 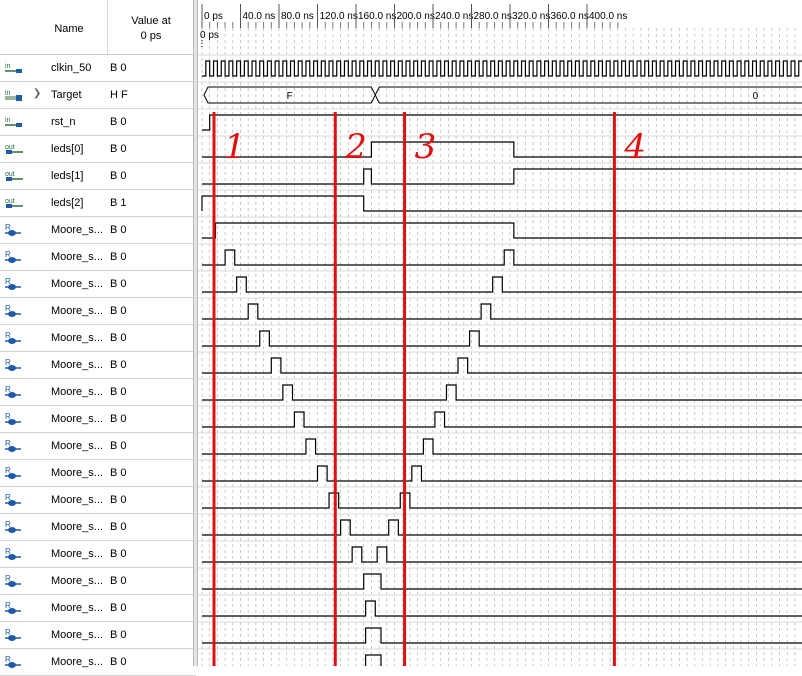 I want to click on signal-row: out leds[1] B 0, so click(x=98, y=176).